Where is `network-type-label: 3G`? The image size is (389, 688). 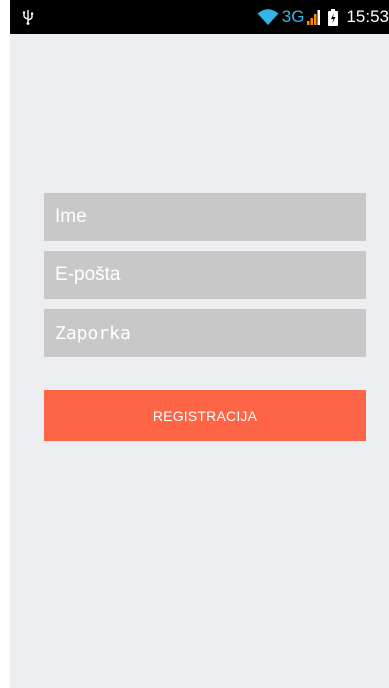
network-type-label: 3G is located at coordinates (293, 16).